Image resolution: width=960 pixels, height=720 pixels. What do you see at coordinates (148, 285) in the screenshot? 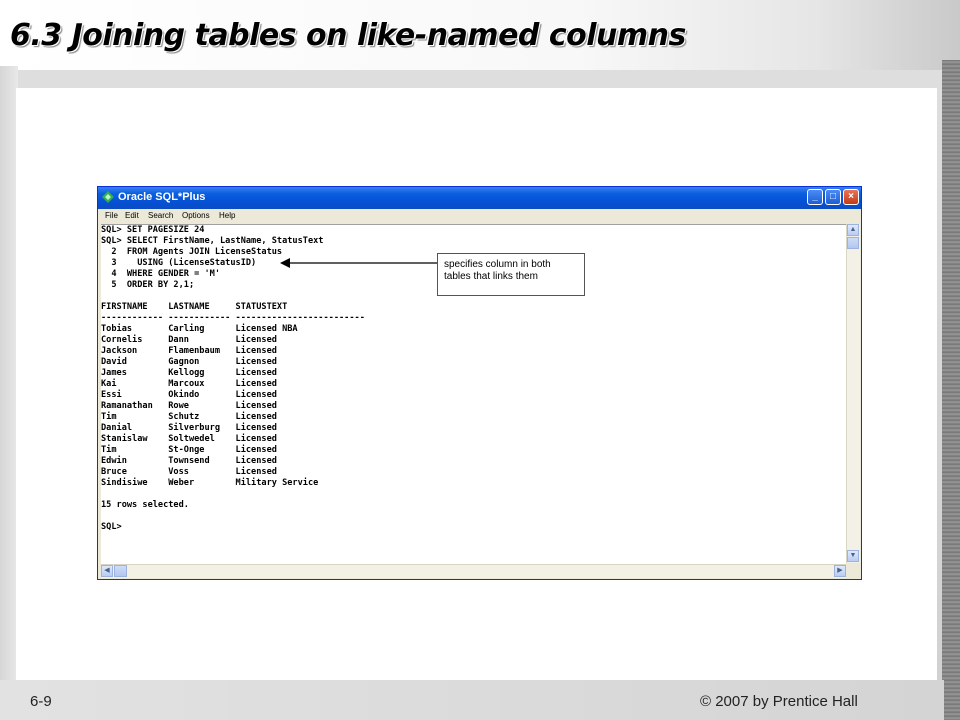
I see `console-line: 5 ORDER BY 2,1;` at bounding box center [148, 285].